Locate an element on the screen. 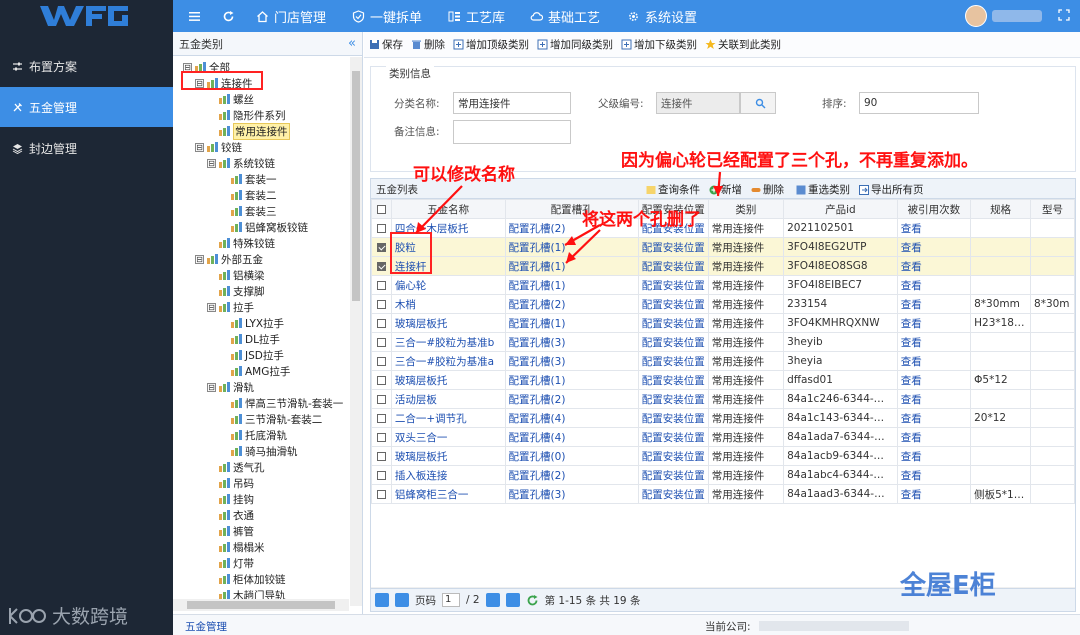 The height and width of the screenshot is (635, 1080). tree-node: 特殊铰链 is located at coordinates (241, 243).